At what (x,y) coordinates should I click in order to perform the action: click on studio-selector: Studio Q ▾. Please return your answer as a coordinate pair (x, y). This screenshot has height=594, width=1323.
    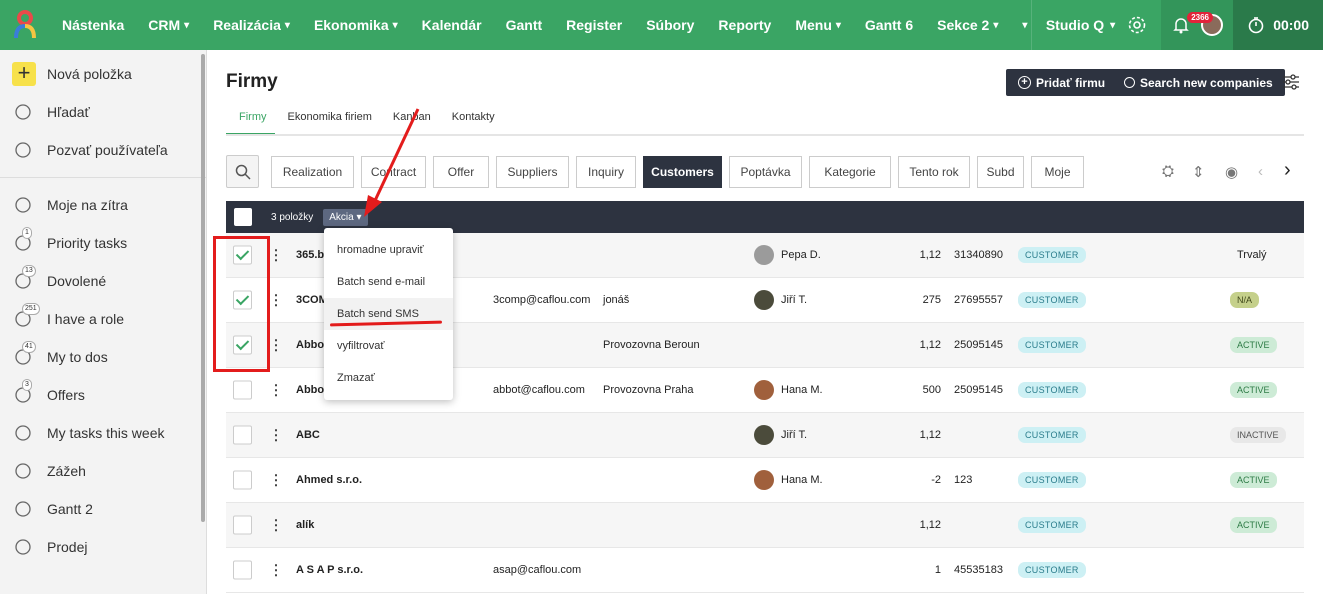
    Looking at the image, I should click on (1095, 25).